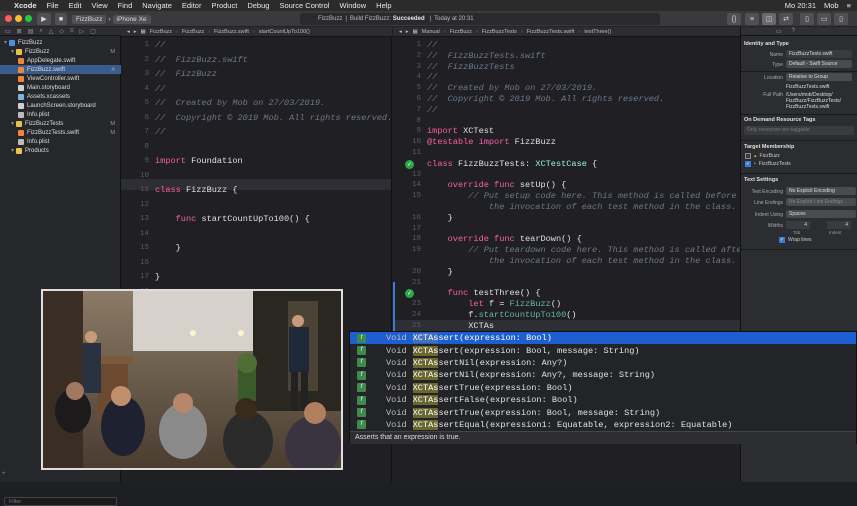  Describe the element at coordinates (100, 5) in the screenshot. I see `menu-item: View` at that location.